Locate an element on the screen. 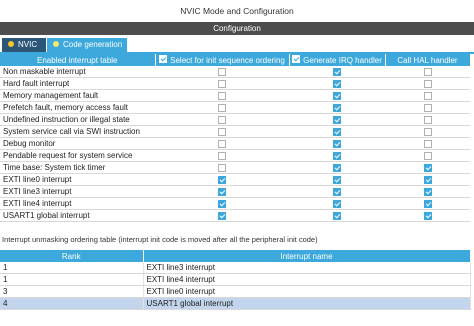  table-row: Undefined instruction or illegal state is located at coordinates (235, 119).